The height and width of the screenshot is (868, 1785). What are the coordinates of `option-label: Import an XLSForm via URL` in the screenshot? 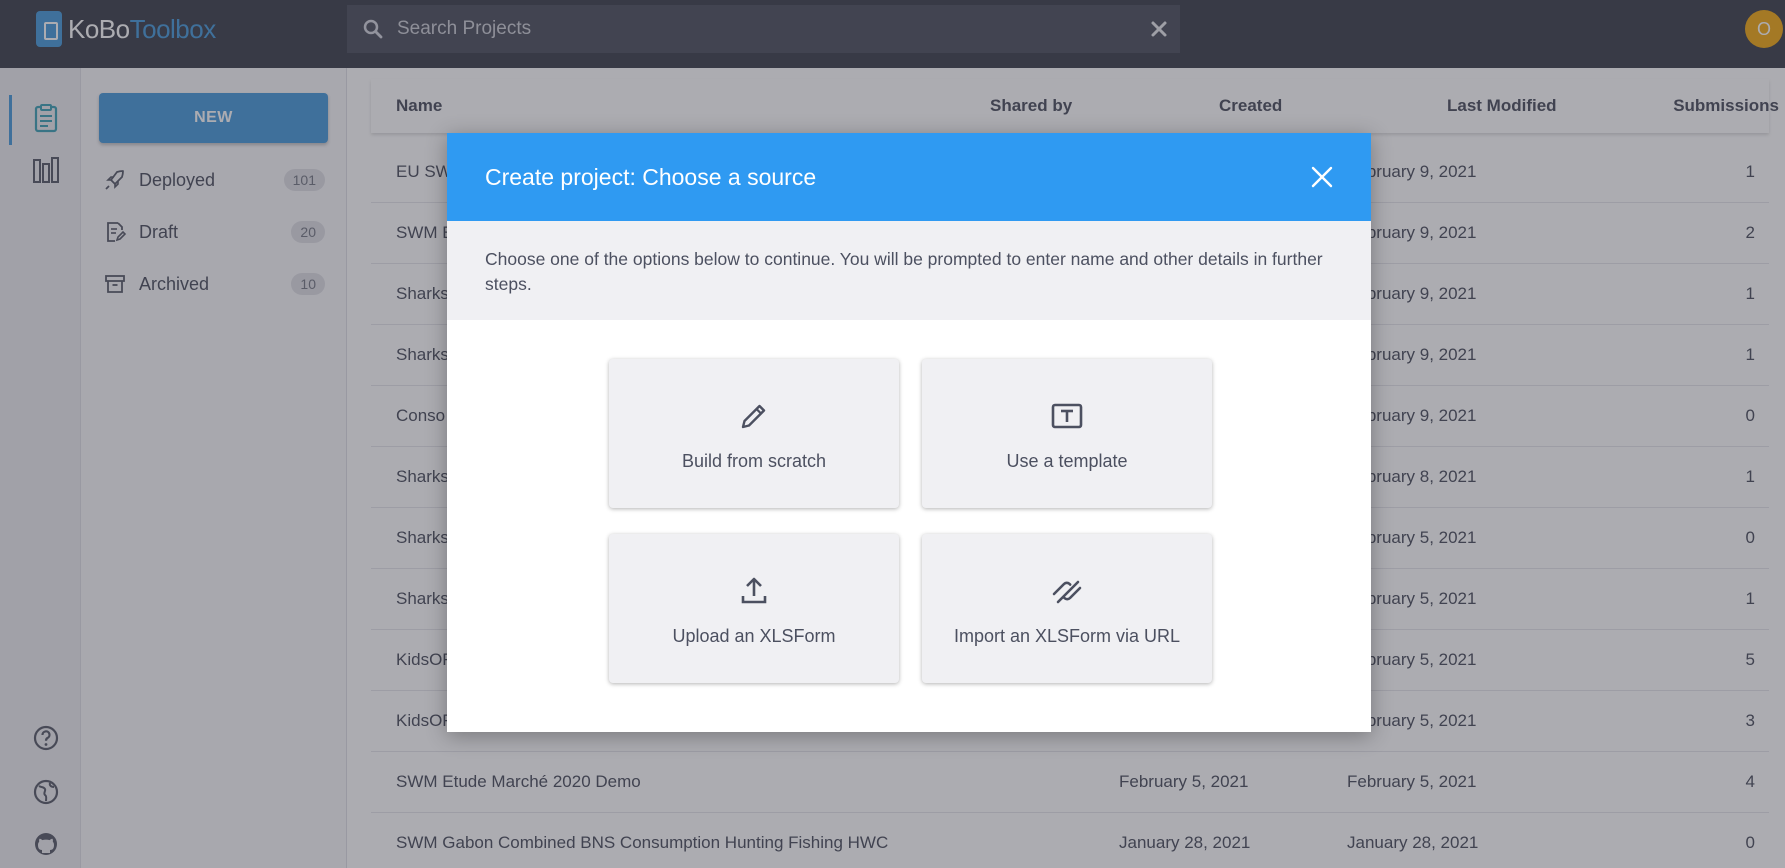 It's located at (1067, 636).